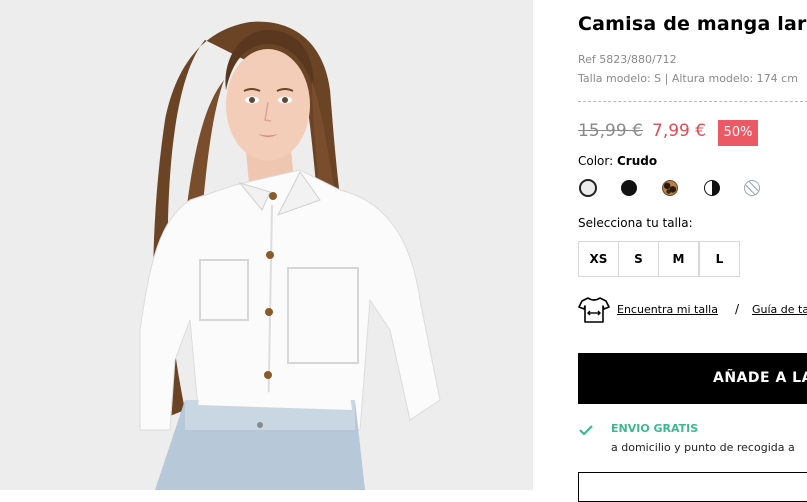 The image size is (807, 502). What do you see at coordinates (594, 310) in the screenshot?
I see `tshirt-measure-icon` at bounding box center [594, 310].